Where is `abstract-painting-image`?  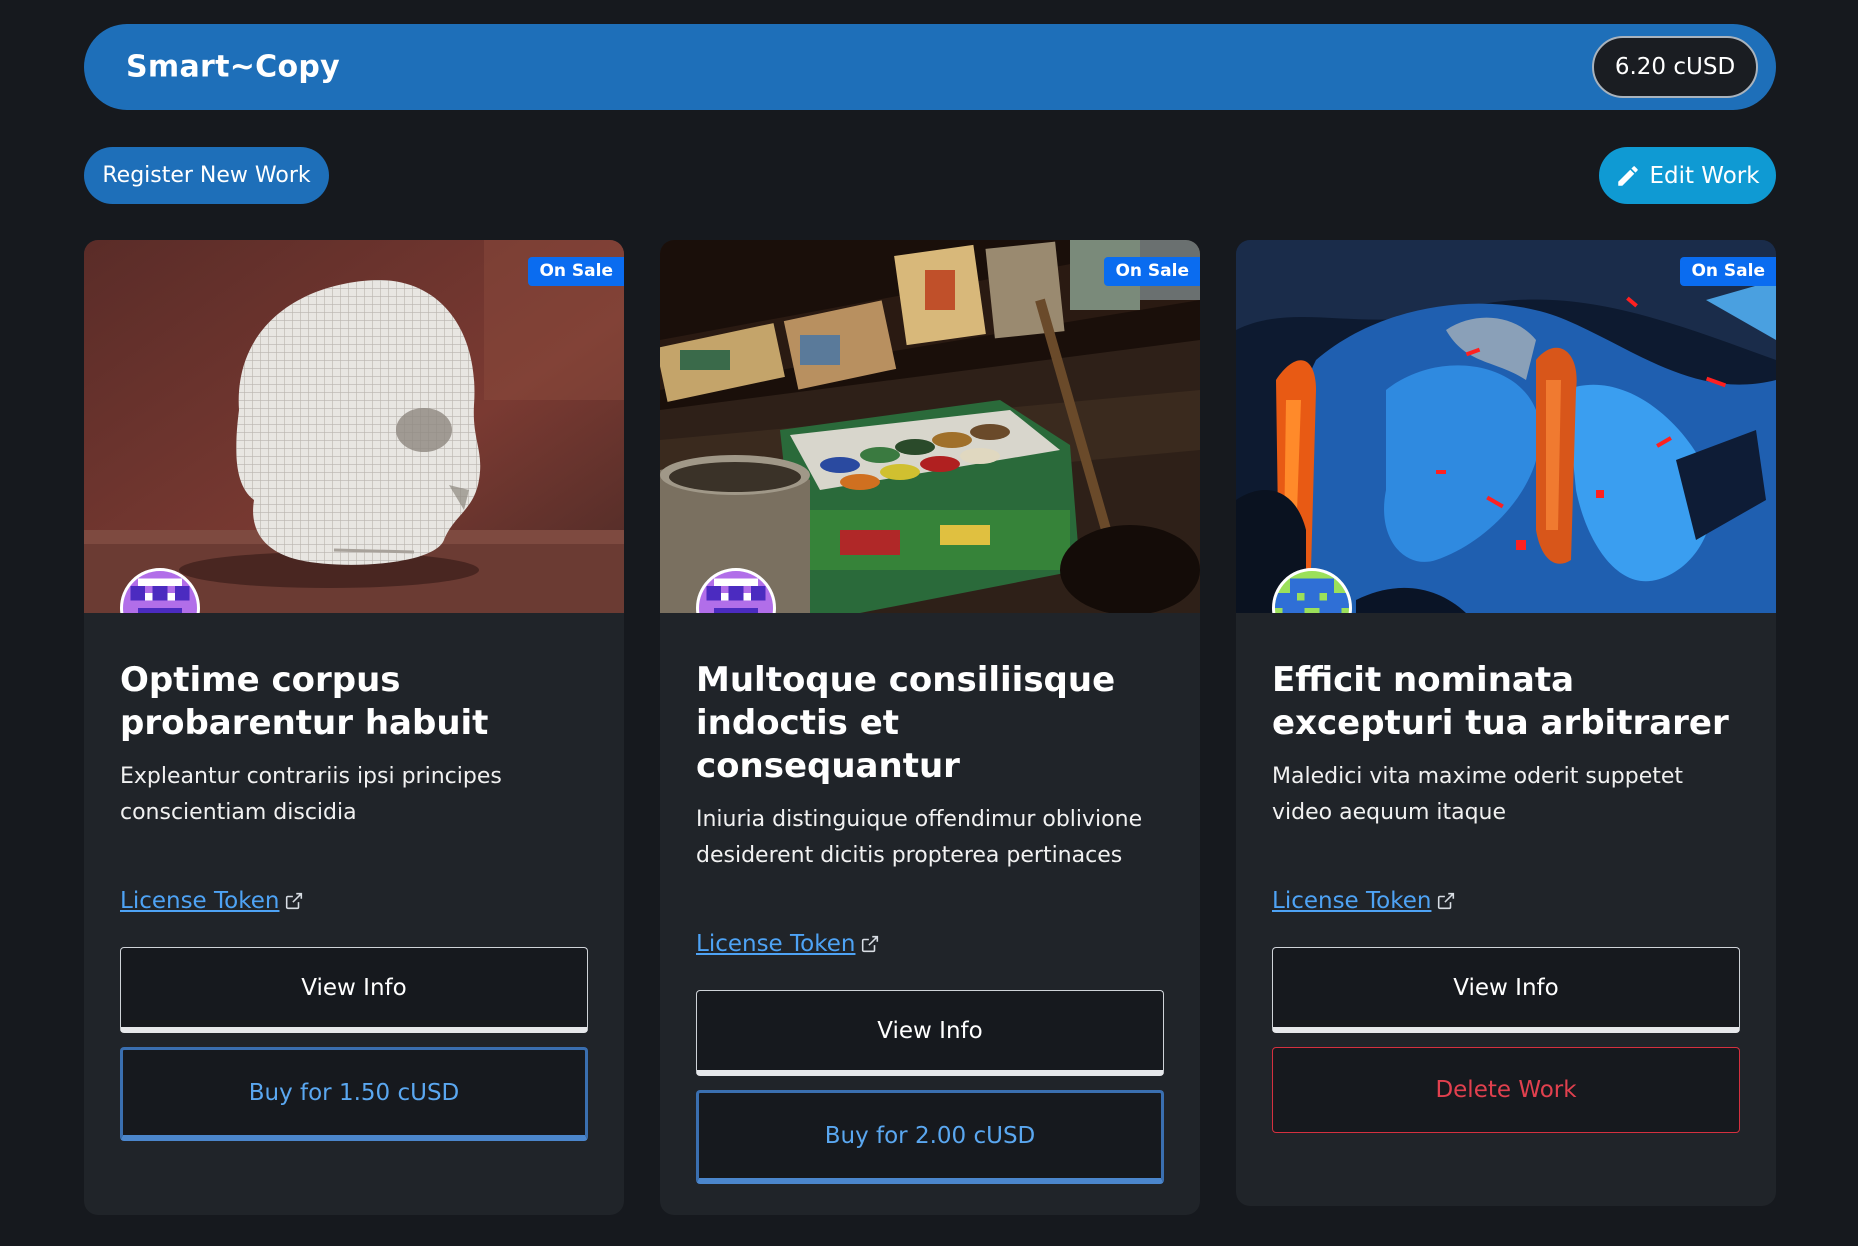 abstract-painting-image is located at coordinates (1506, 426).